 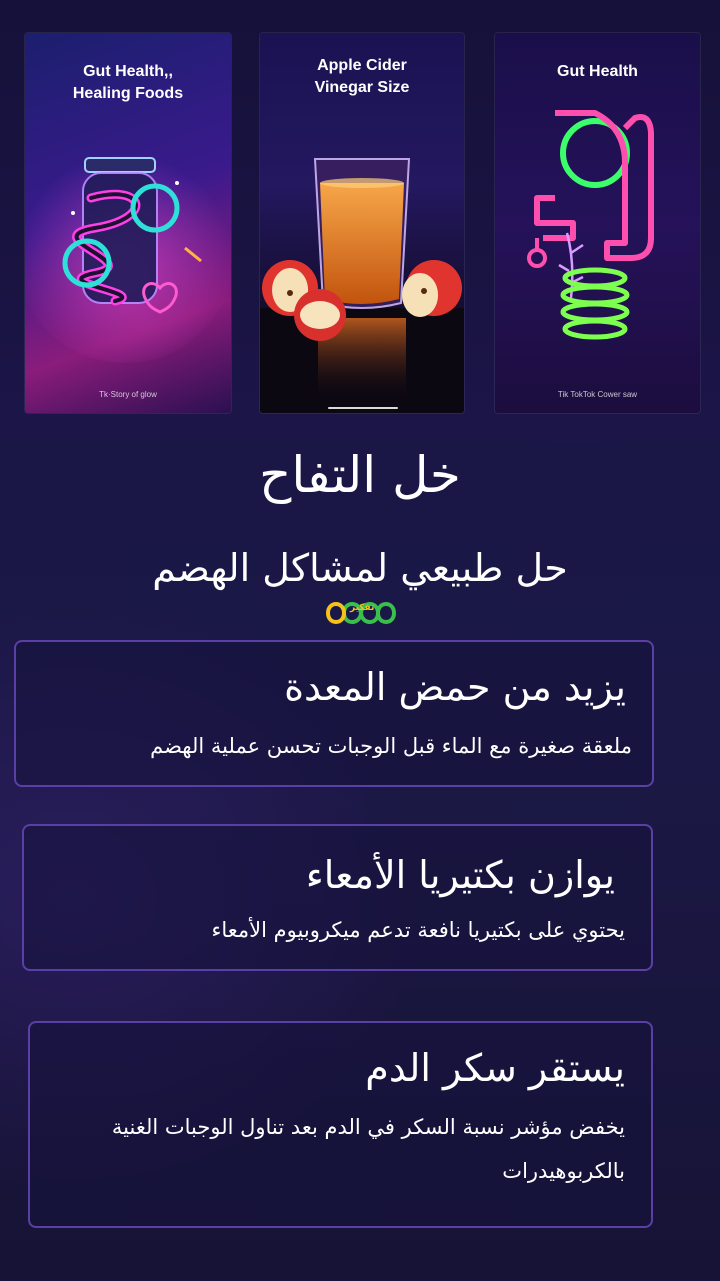 I want to click on card-title: Apple Cider Vinegar Size, so click(x=362, y=77).